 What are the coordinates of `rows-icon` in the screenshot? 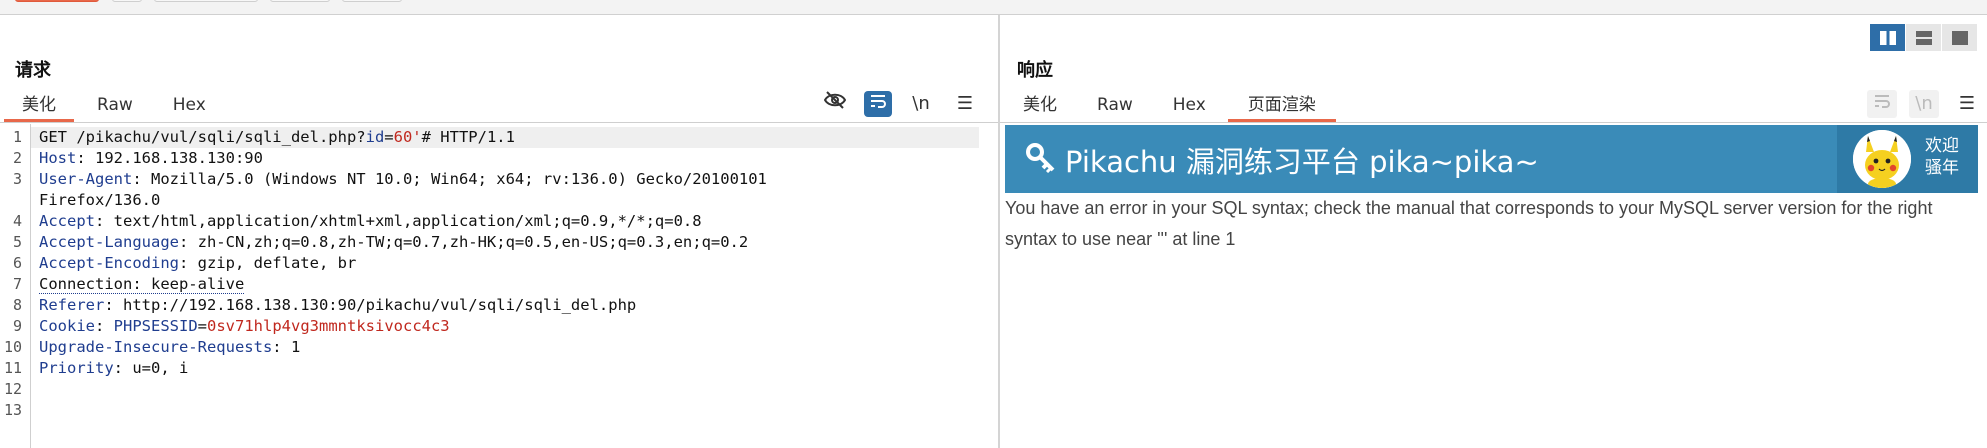 It's located at (1923, 37).